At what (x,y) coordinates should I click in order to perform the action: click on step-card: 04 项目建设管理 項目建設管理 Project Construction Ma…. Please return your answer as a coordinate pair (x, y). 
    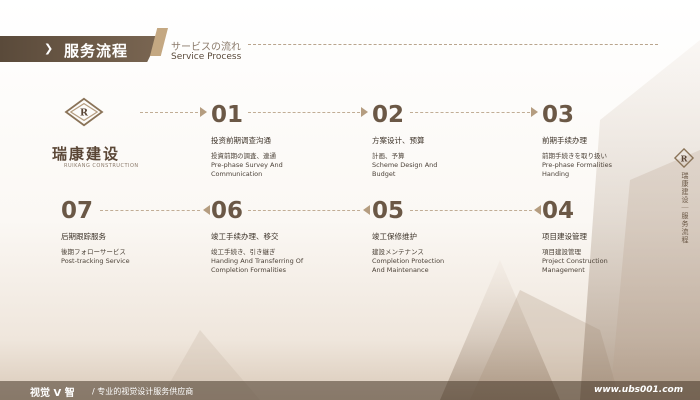
    Looking at the image, I should click on (602, 237).